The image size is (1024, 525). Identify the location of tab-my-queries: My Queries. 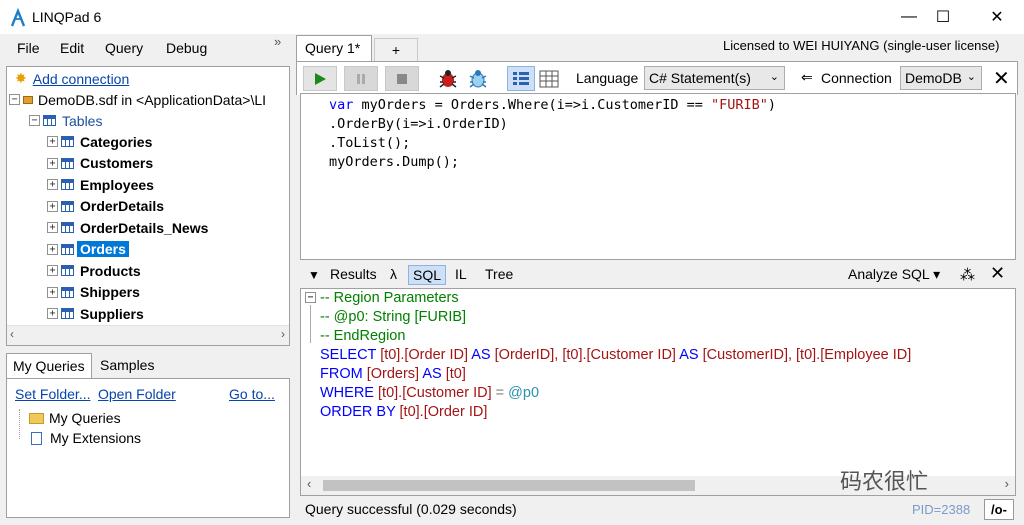
(49, 366).